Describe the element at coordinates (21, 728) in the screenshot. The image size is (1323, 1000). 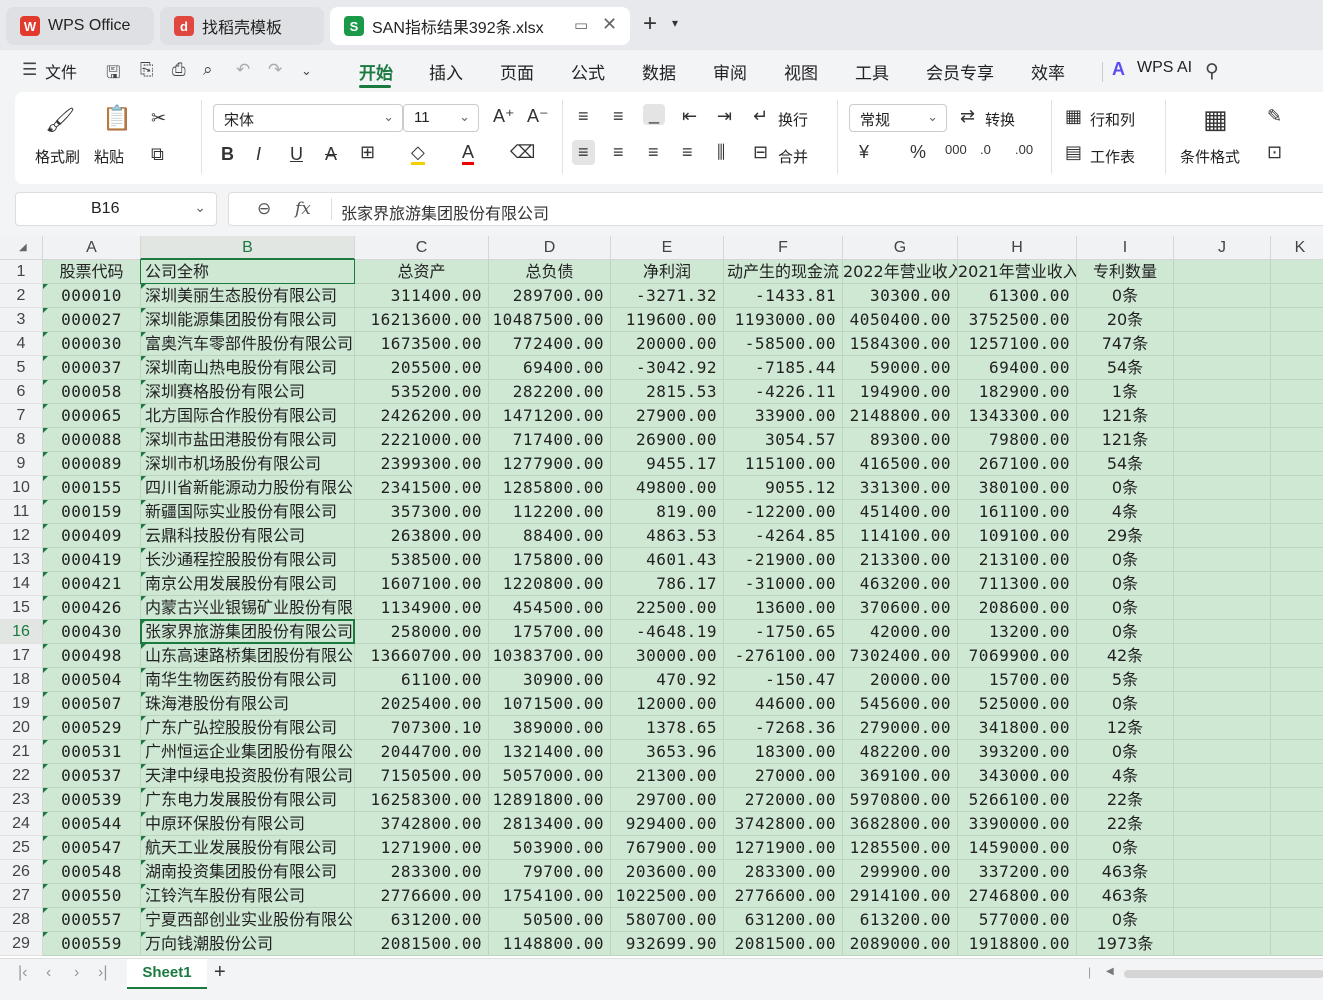
I see `row-header: 20` at that location.